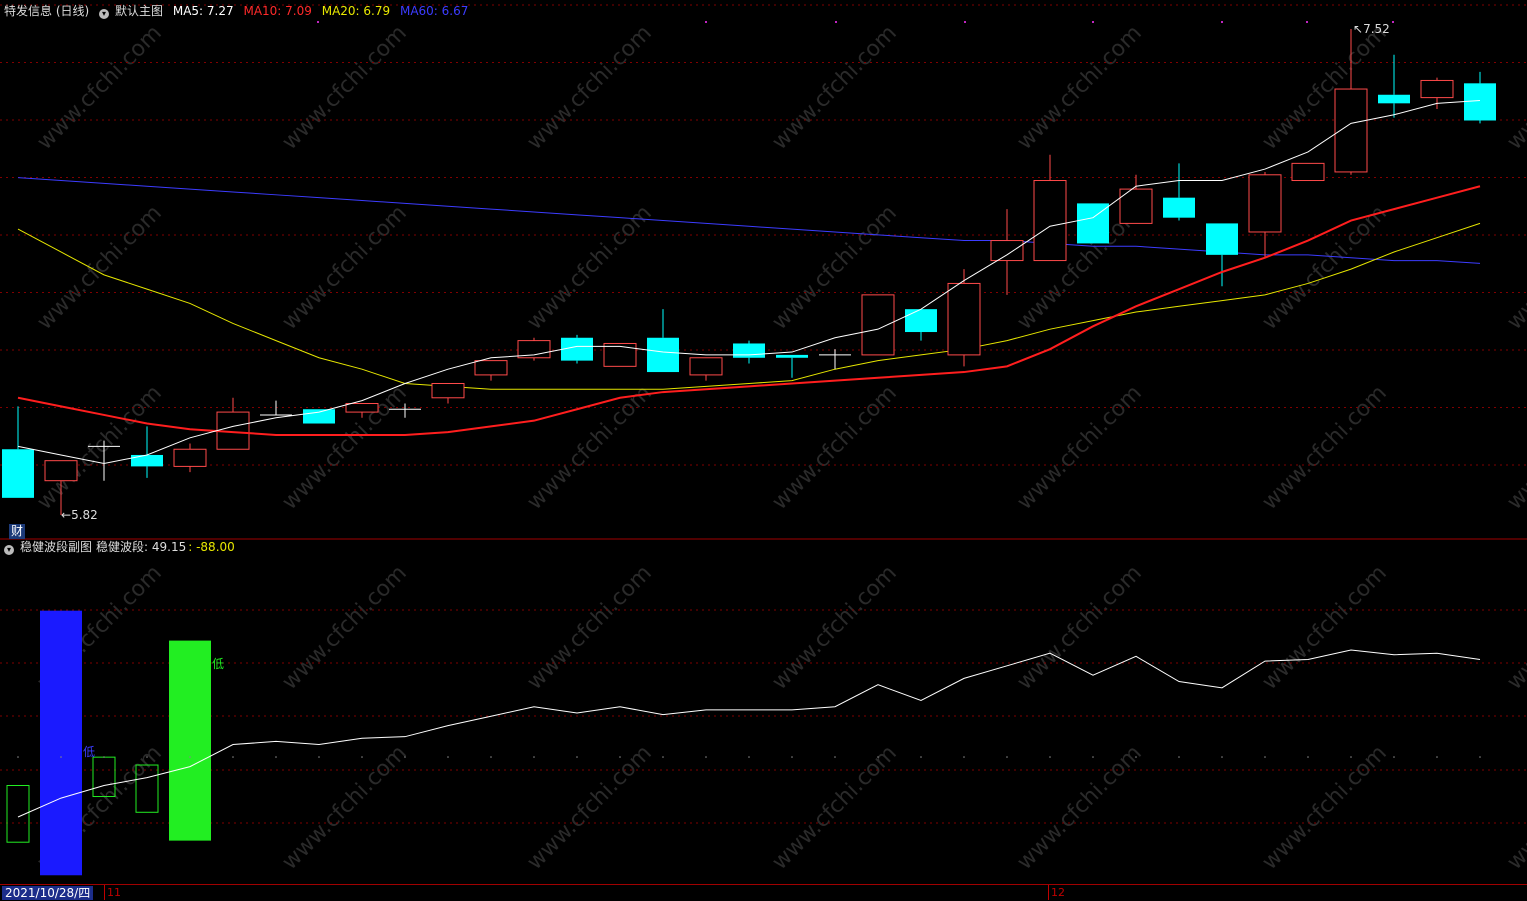 This screenshot has height=901, width=1527. I want to click on annotations, so click(855, 22).